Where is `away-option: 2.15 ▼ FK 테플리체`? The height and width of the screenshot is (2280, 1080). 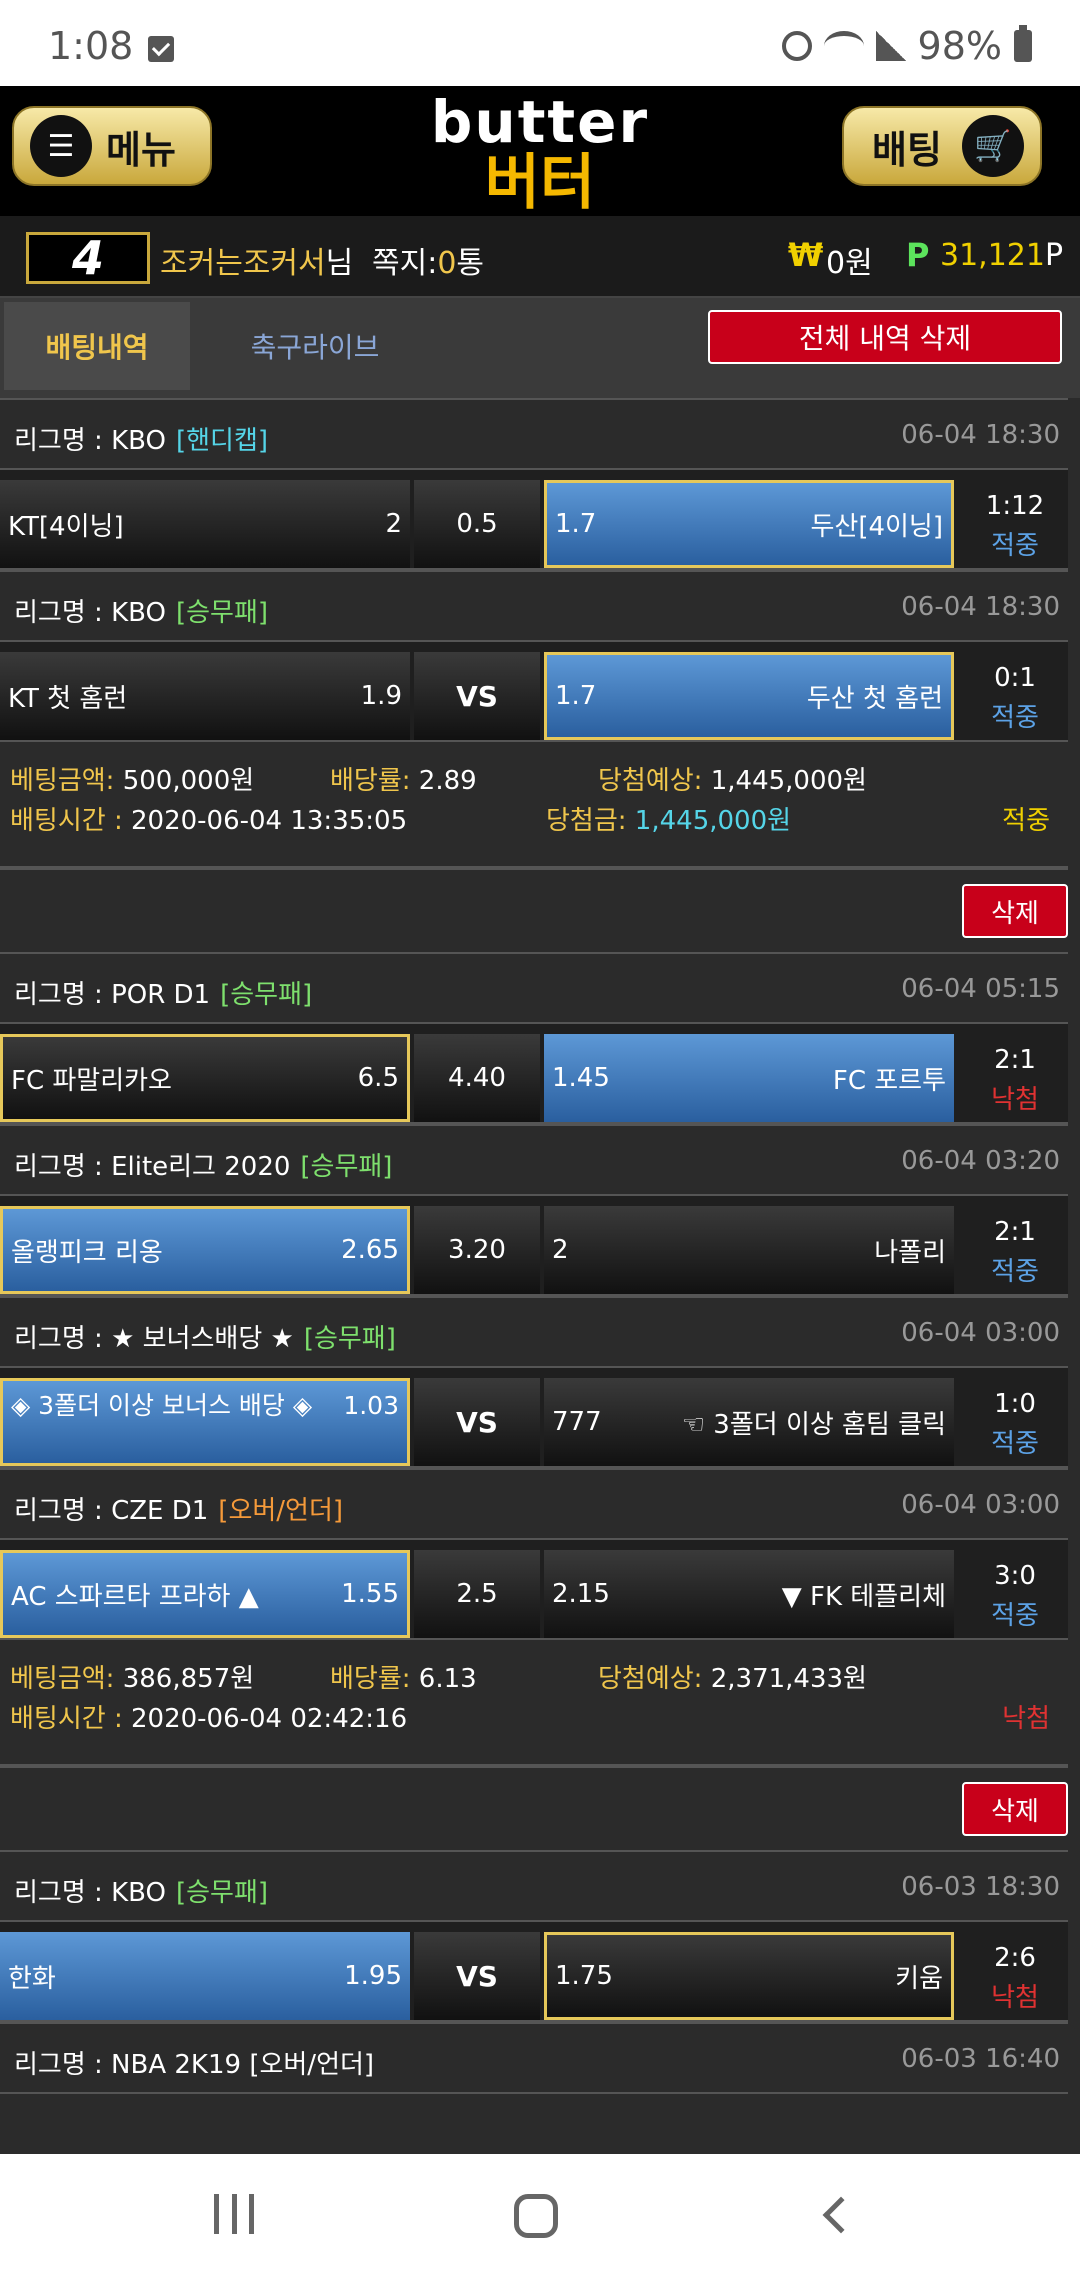 away-option: 2.15 ▼ FK 테플리체 is located at coordinates (749, 1594).